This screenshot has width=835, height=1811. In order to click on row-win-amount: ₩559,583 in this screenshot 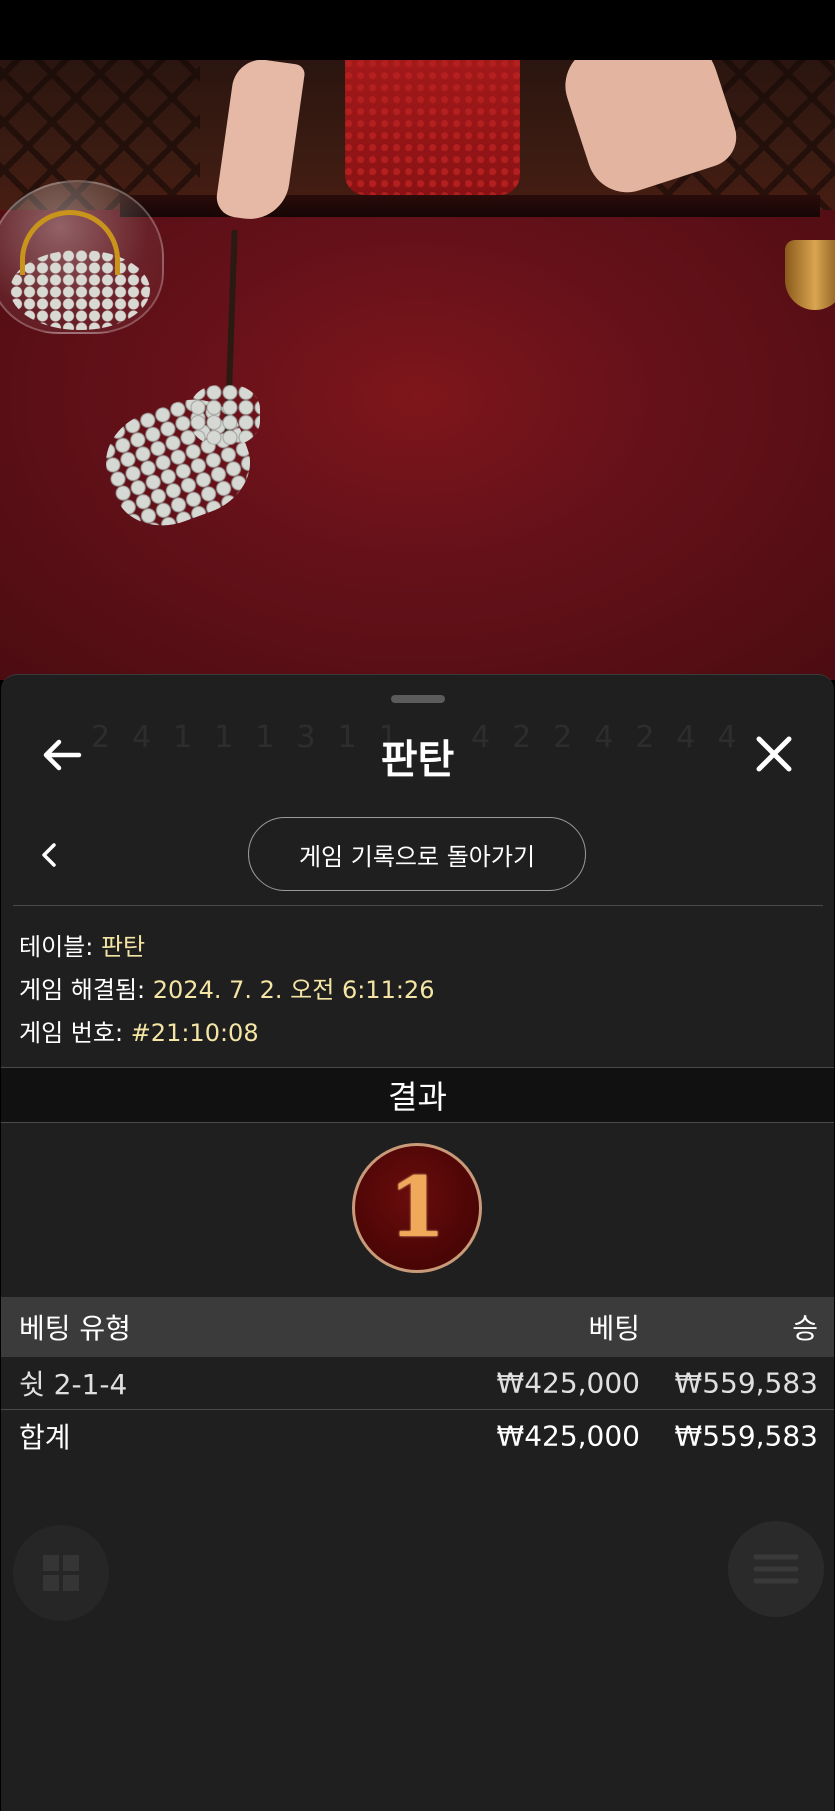, I will do `click(746, 1383)`.